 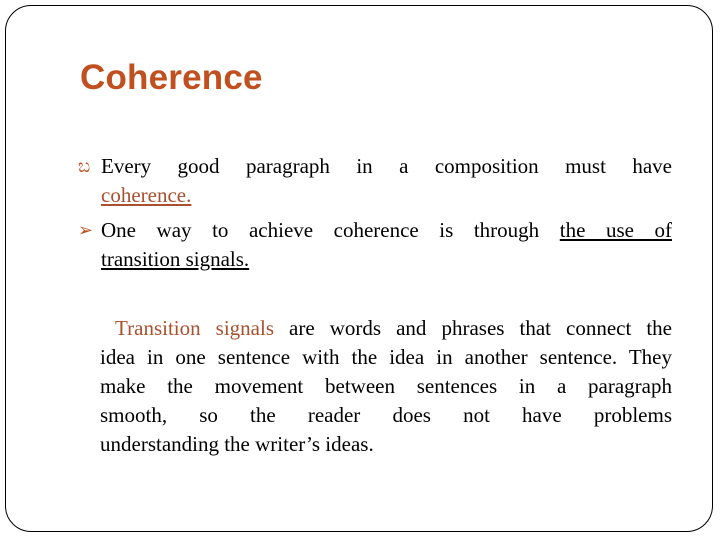 I want to click on bullet-2-line-2: transition signals., so click(x=175, y=259).